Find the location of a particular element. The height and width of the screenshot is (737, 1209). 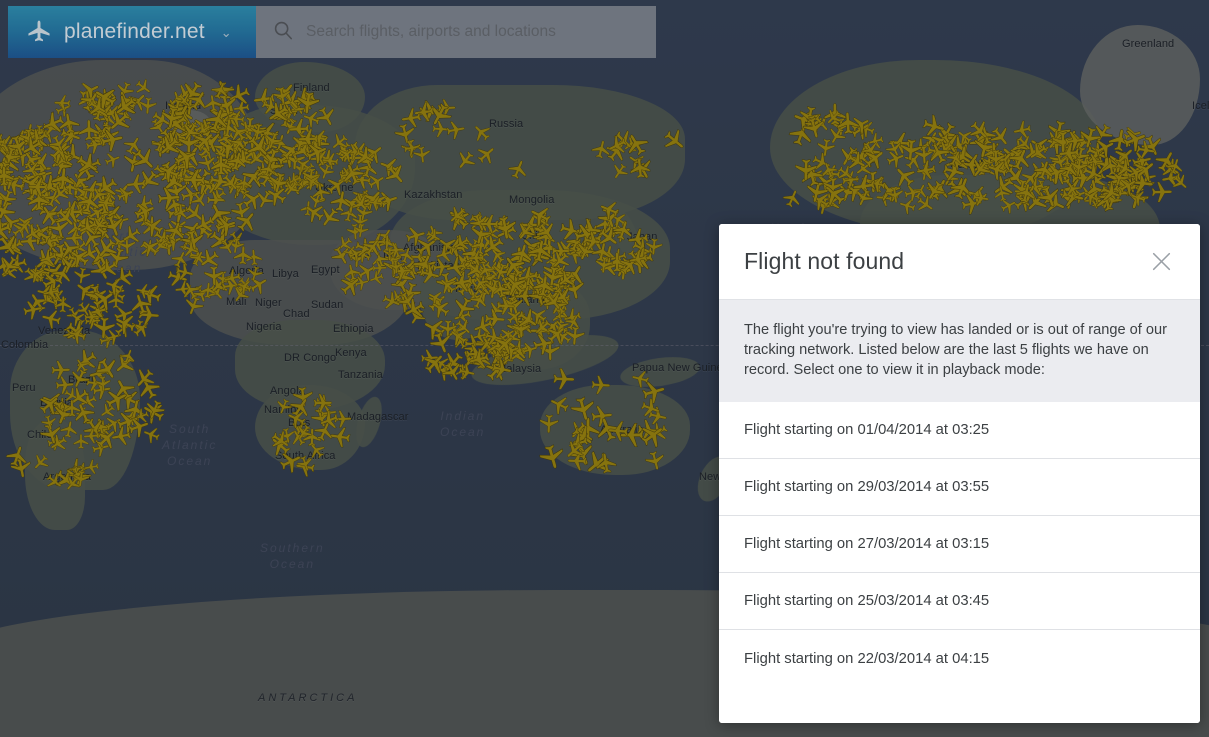

dialog-header: Flight not found is located at coordinates (959, 262).